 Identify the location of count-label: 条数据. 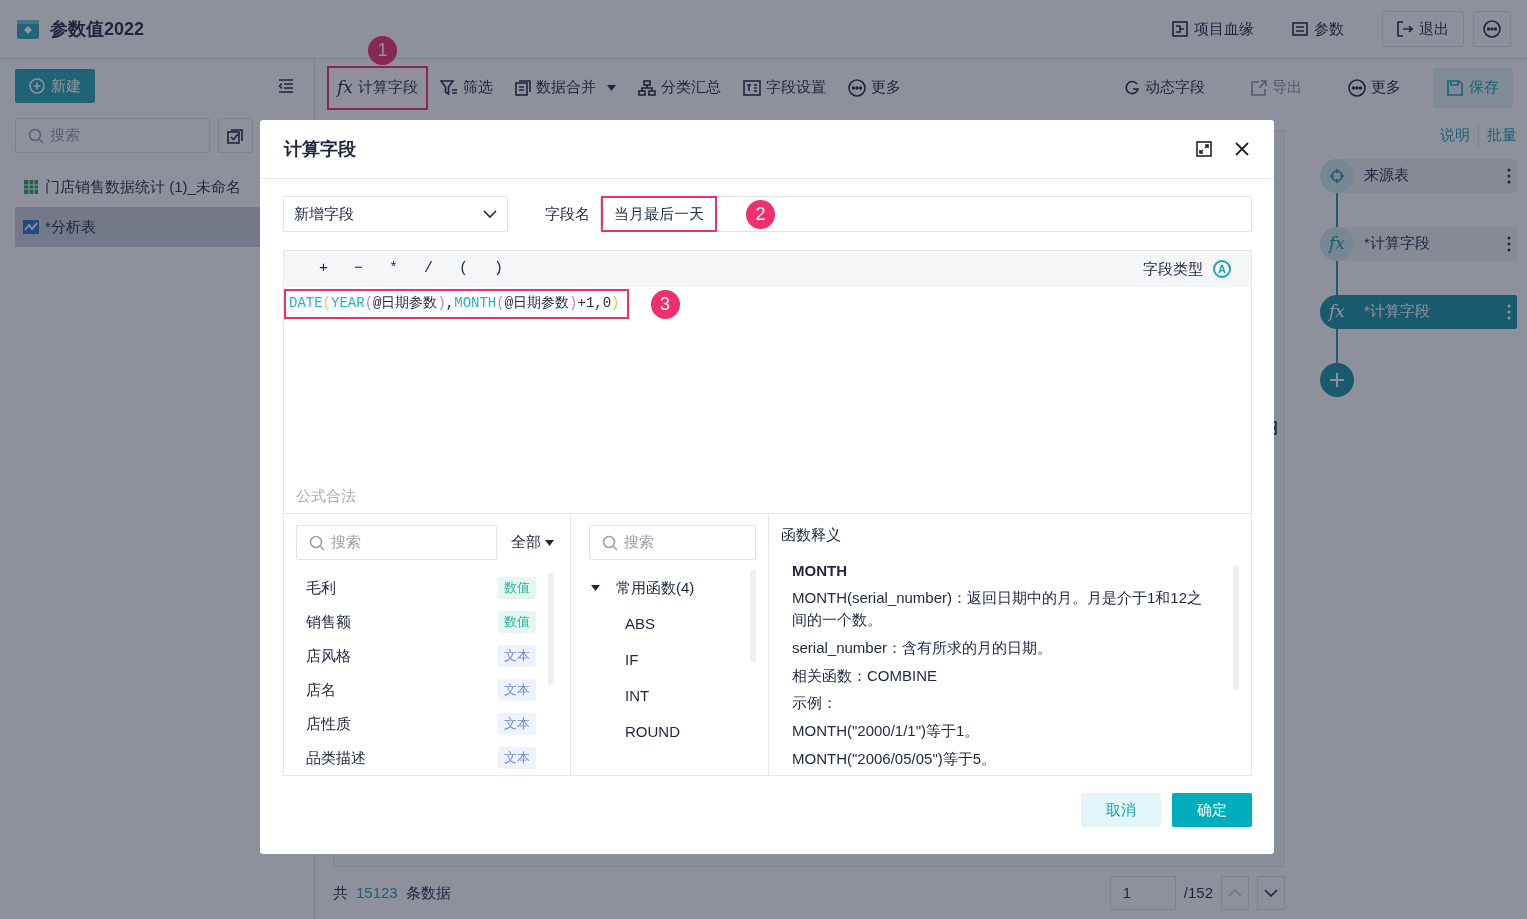
(428, 892).